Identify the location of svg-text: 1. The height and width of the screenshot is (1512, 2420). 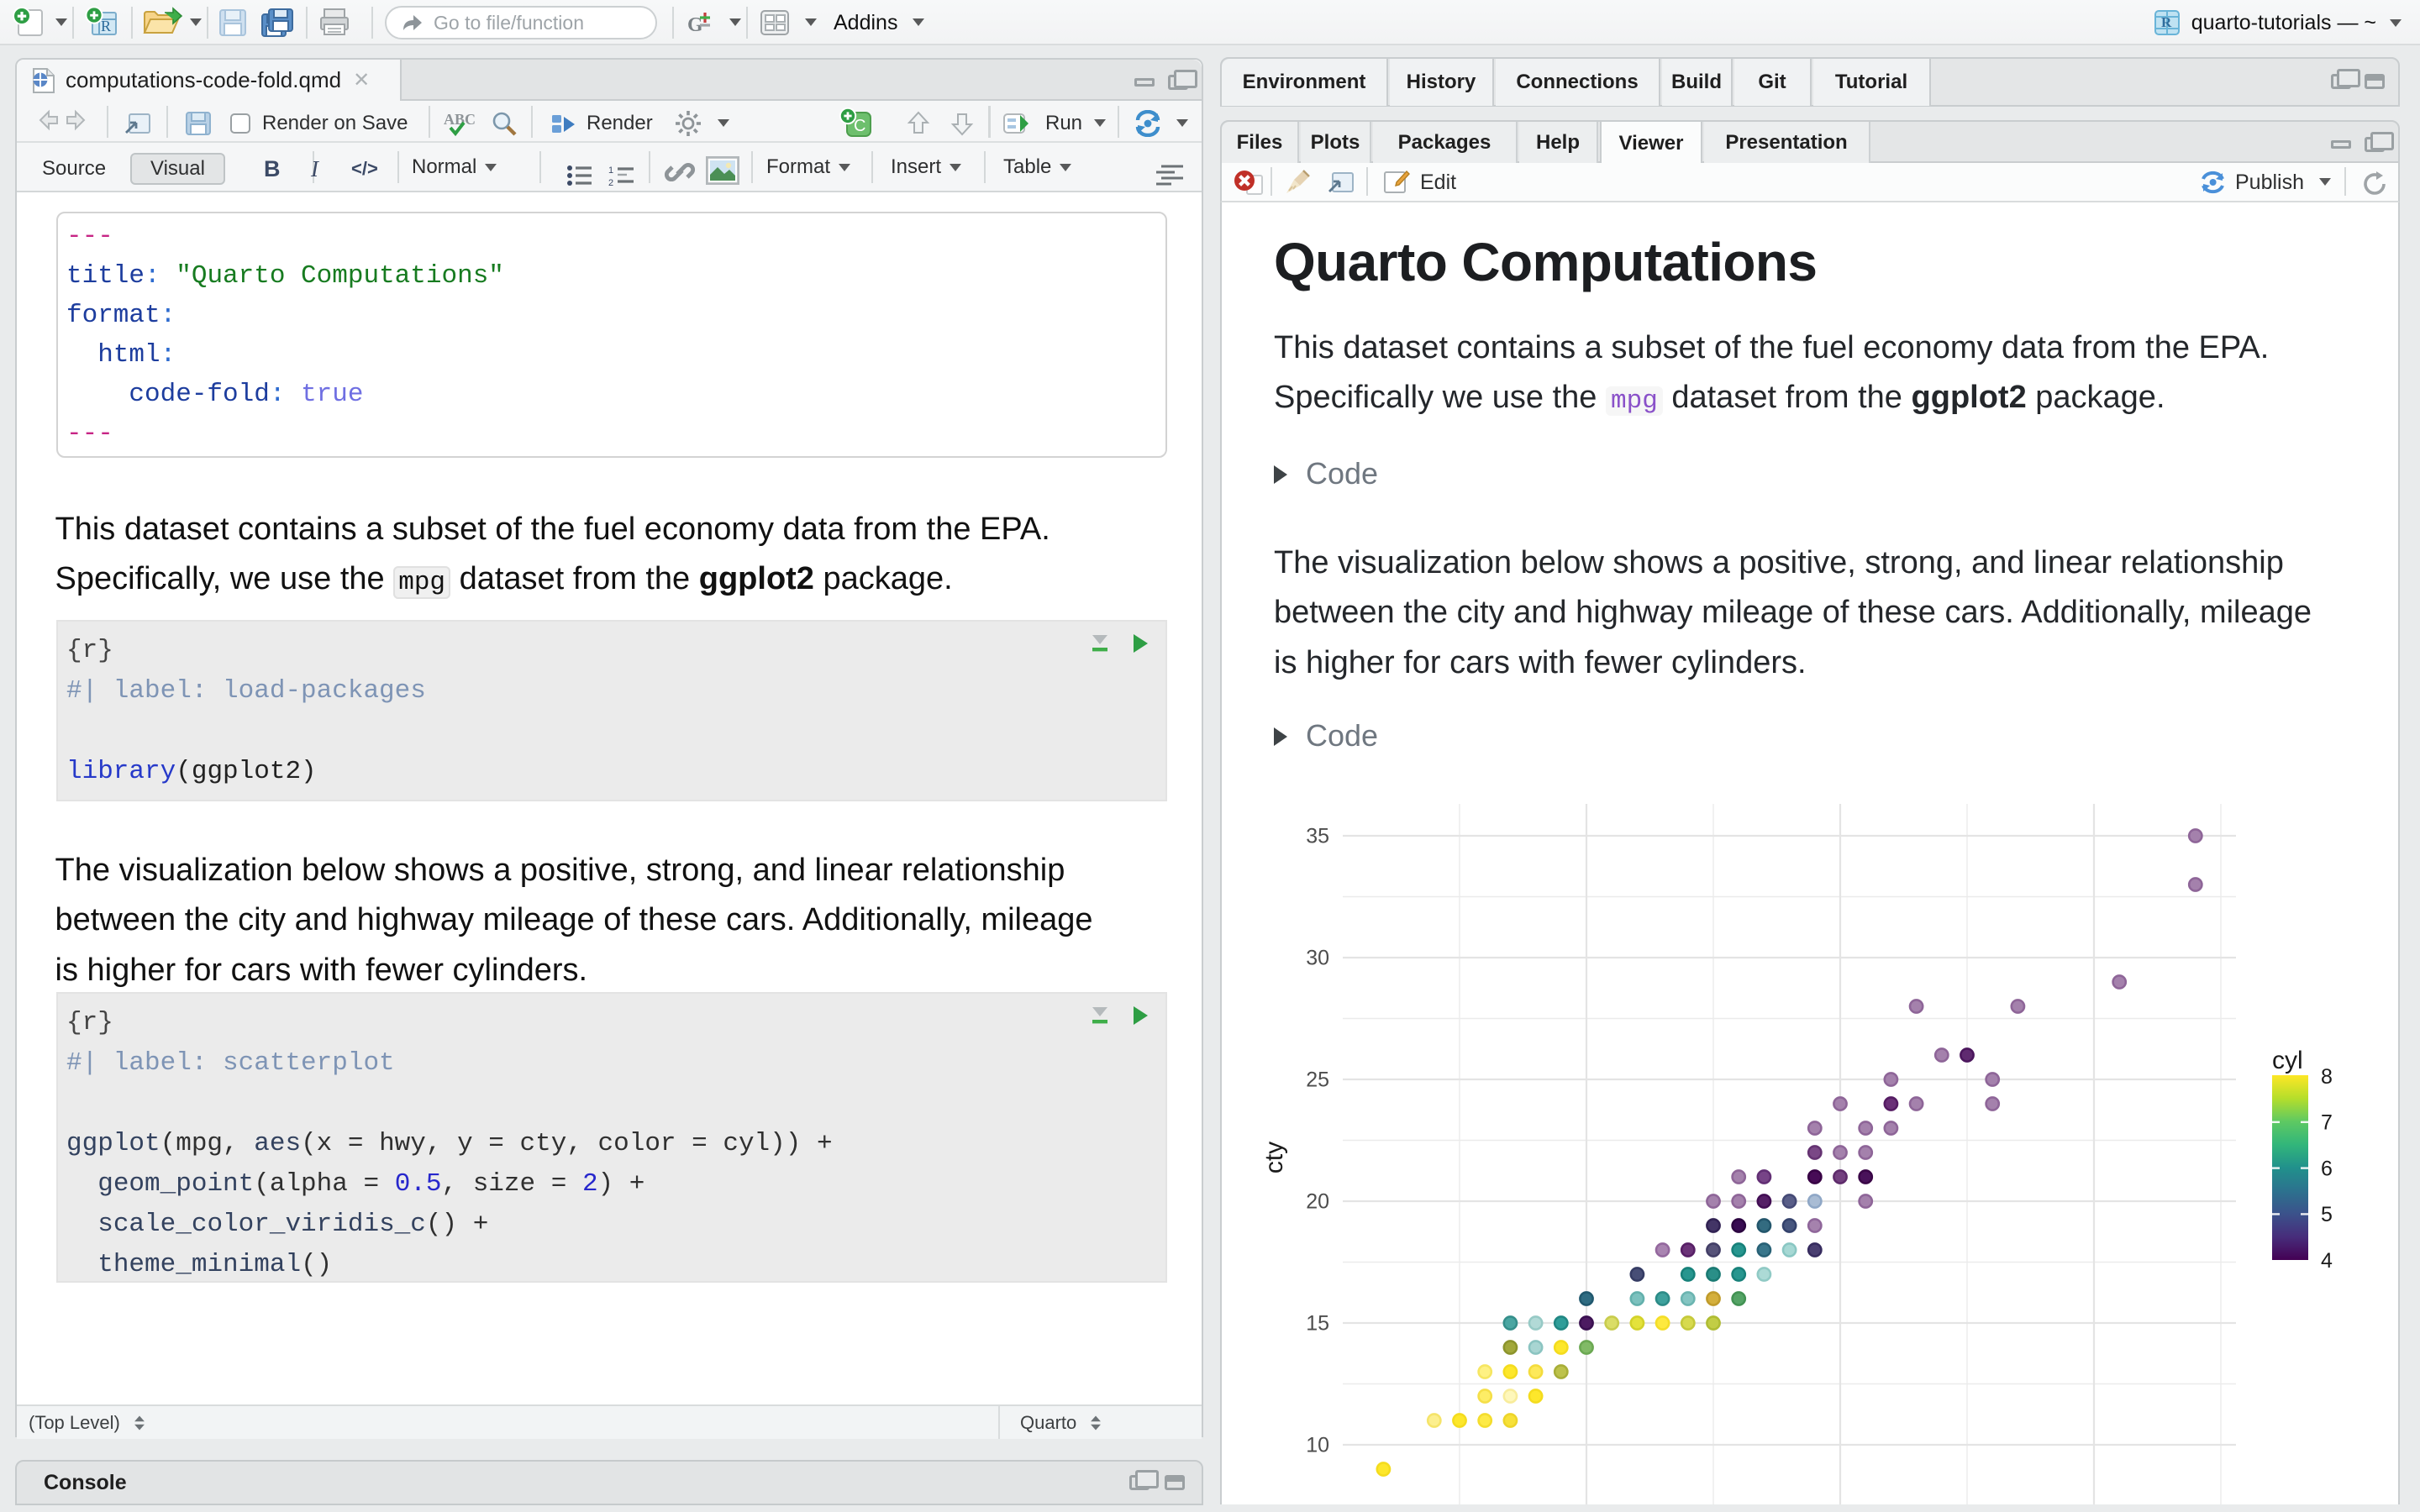
(611, 170).